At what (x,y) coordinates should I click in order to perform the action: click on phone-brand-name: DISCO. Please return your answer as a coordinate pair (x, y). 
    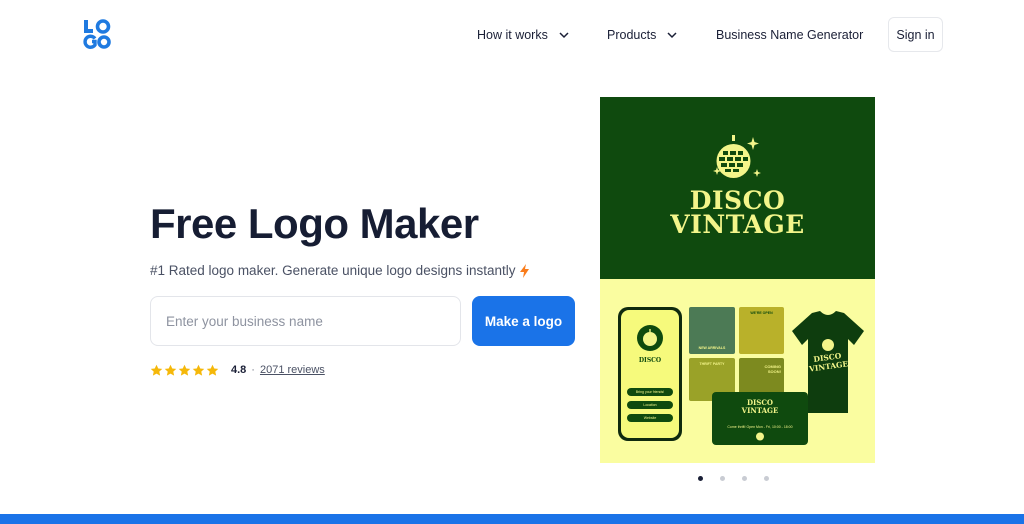
    Looking at the image, I should click on (650, 360).